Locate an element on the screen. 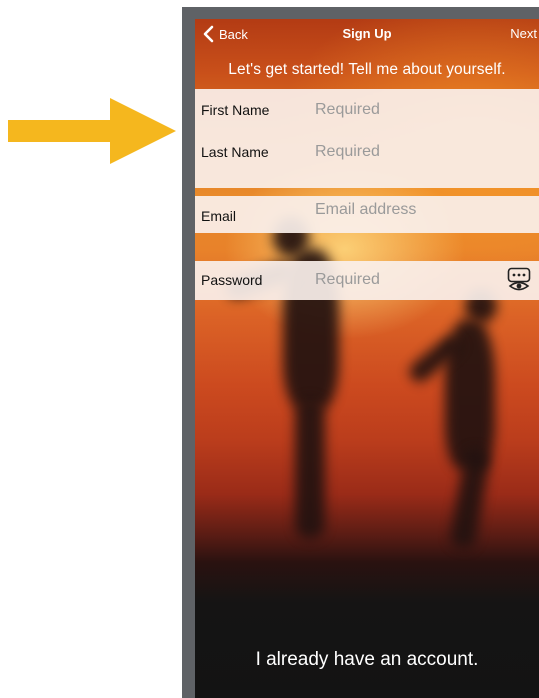 This screenshot has width=539, height=698. name-field-group: First Name Last Name is located at coordinates (367, 138).